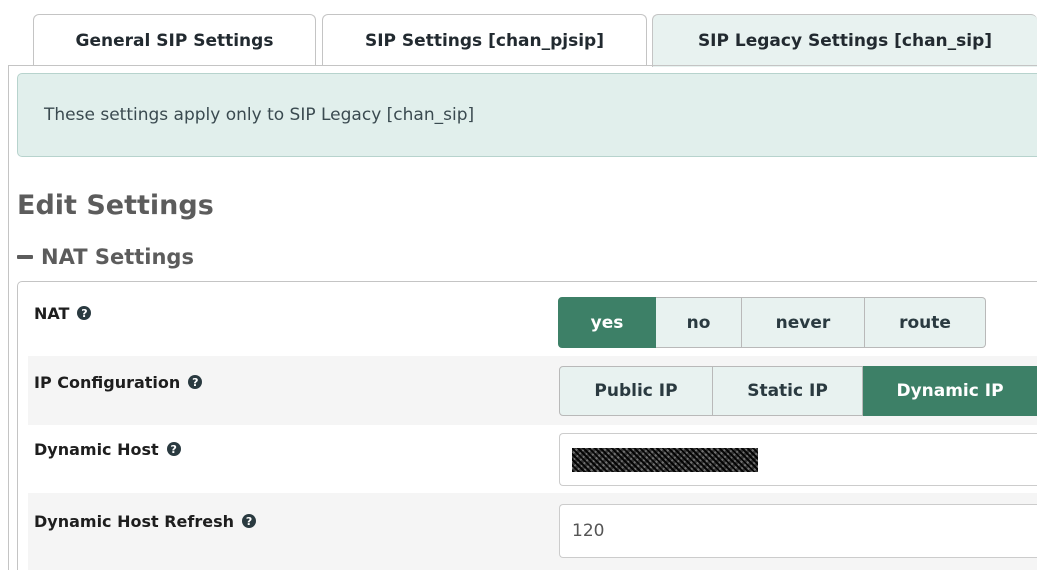 The width and height of the screenshot is (1037, 570). What do you see at coordinates (96, 449) in the screenshot?
I see `dynamic-host-label-text: Dynamic Host` at bounding box center [96, 449].